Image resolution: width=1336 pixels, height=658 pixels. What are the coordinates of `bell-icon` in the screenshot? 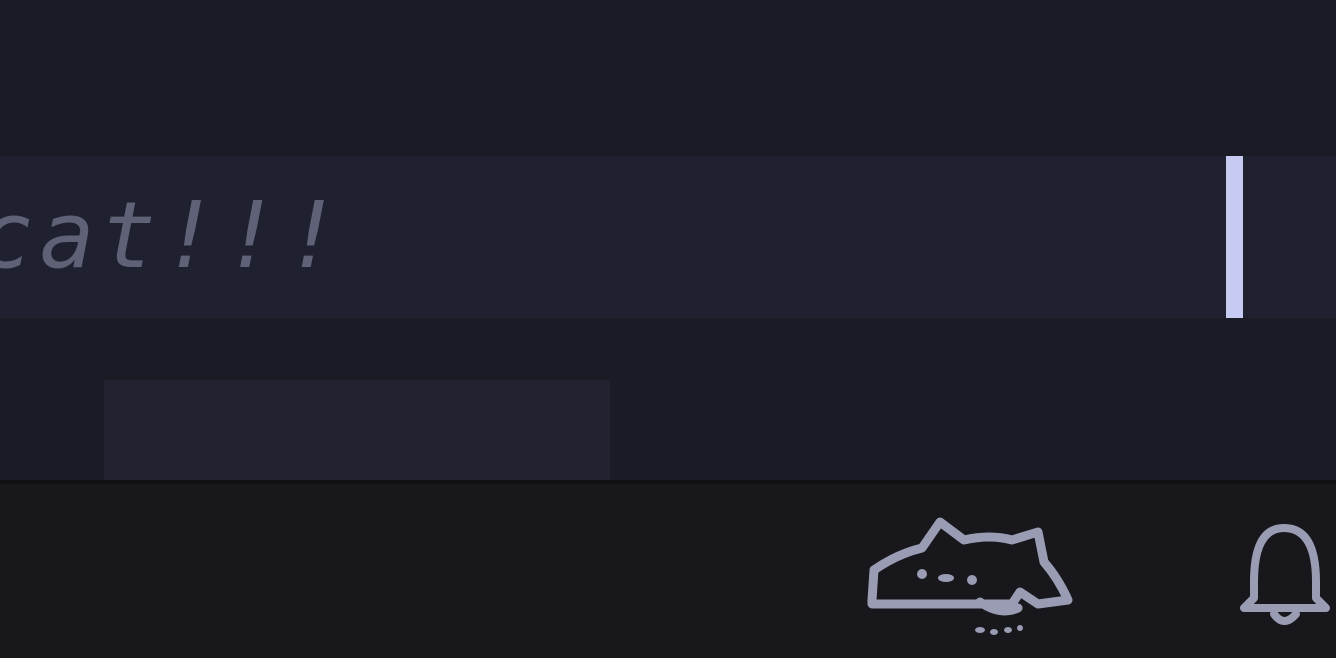 It's located at (1286, 577).